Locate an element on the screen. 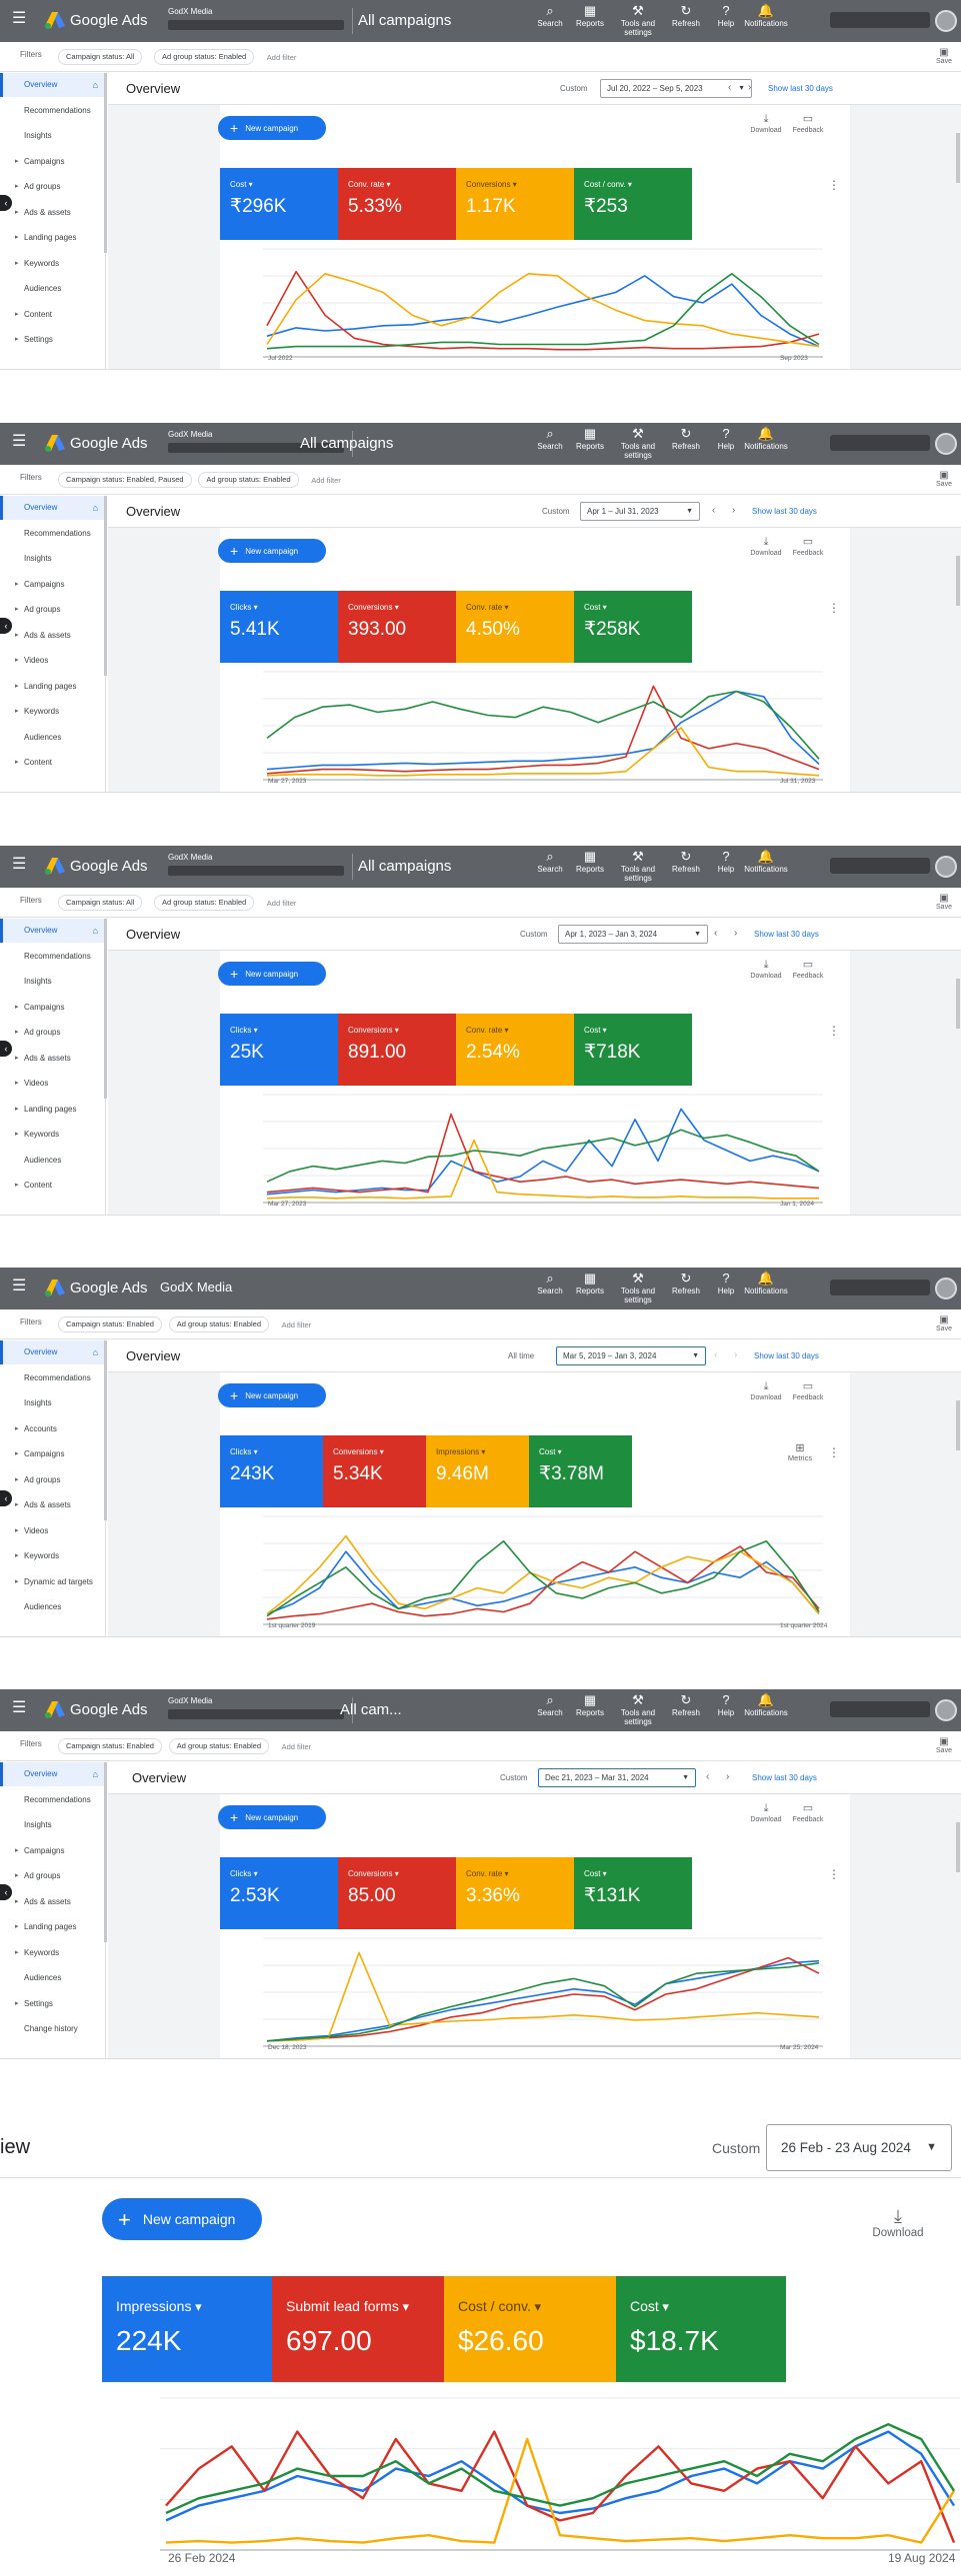 Image resolution: width=961 pixels, height=2576 pixels. date-range-select: Apr 1, 2023 – Jan 3, 2024 ▼ is located at coordinates (633, 934).